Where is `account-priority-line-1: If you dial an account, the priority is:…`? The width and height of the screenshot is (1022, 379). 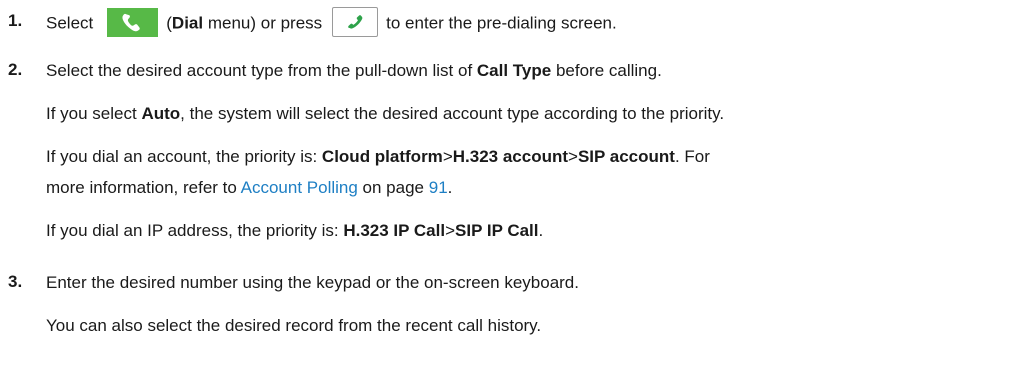
account-priority-line-1: If you dial an account, the priority is:… is located at coordinates (378, 156).